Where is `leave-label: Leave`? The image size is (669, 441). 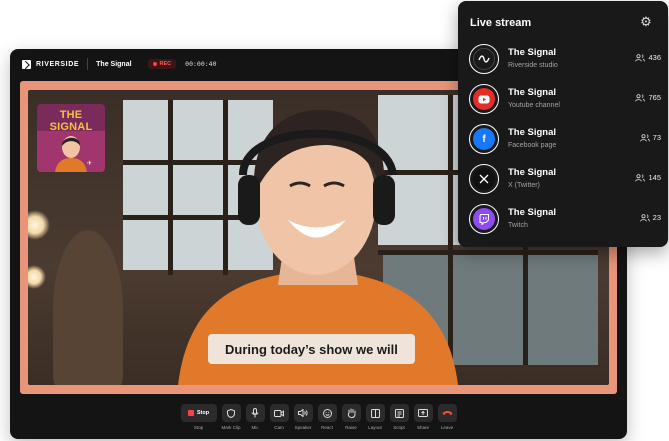 leave-label: Leave is located at coordinates (447, 427).